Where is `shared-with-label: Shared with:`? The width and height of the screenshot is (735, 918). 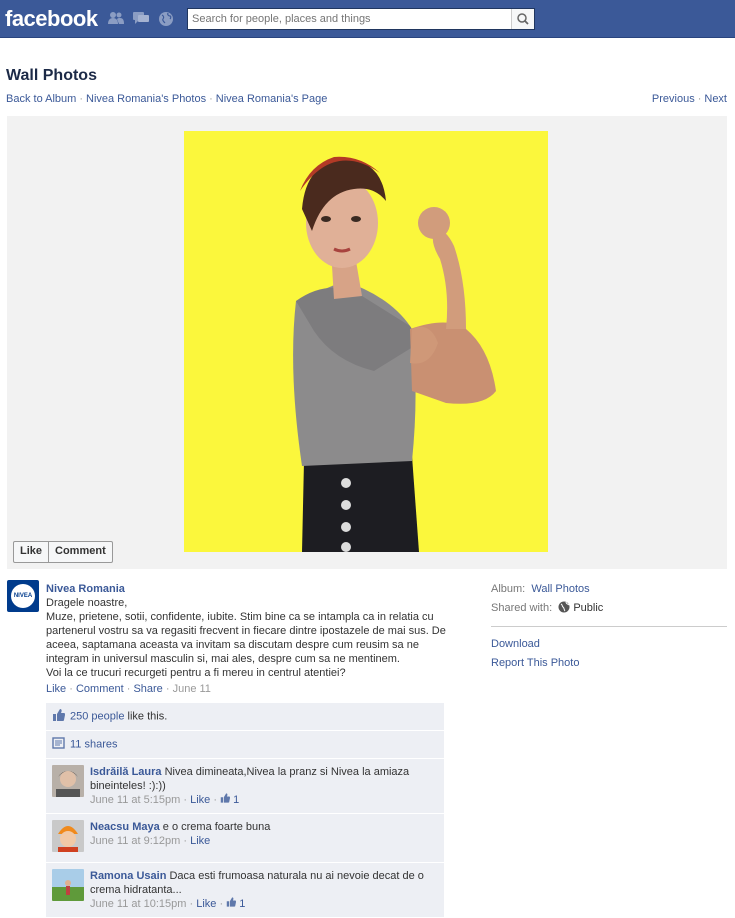 shared-with-label: Shared with: is located at coordinates (522, 608).